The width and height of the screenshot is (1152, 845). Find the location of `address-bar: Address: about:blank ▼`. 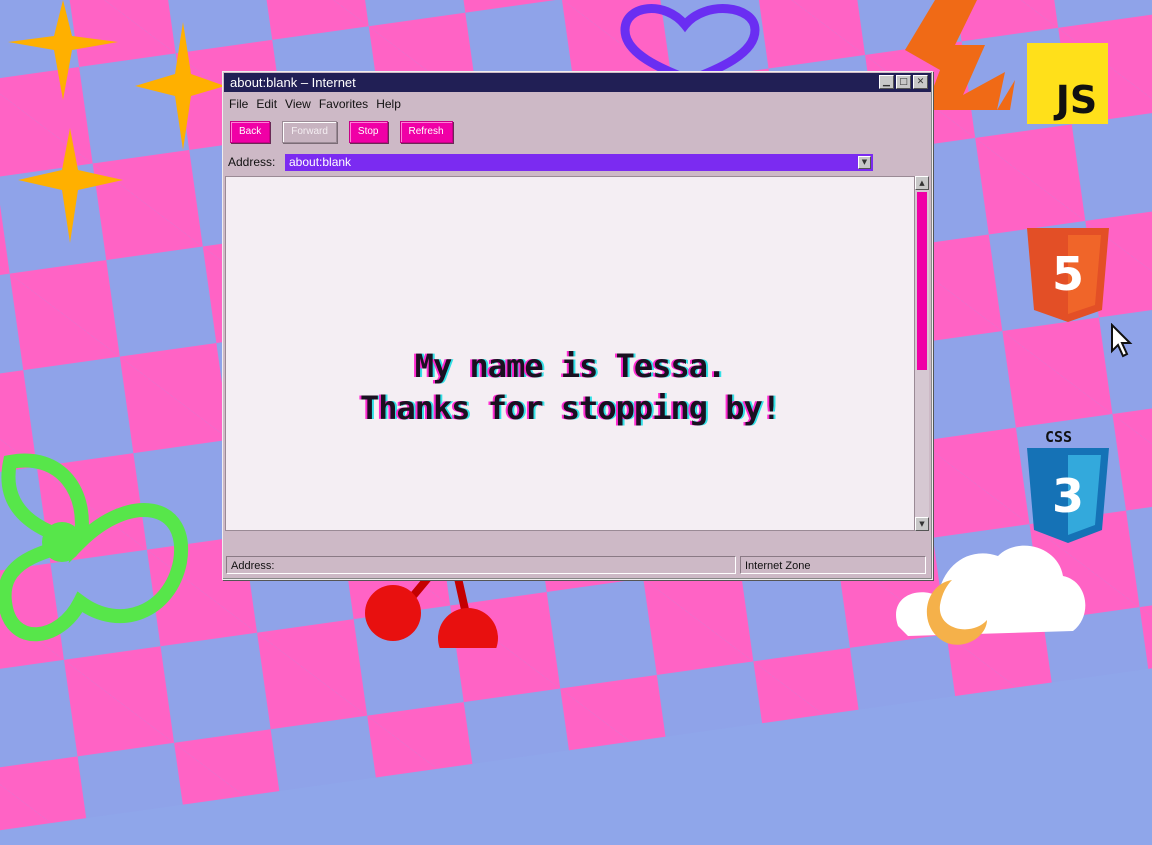

address-bar: Address: about:blank ▼ is located at coordinates (577, 163).